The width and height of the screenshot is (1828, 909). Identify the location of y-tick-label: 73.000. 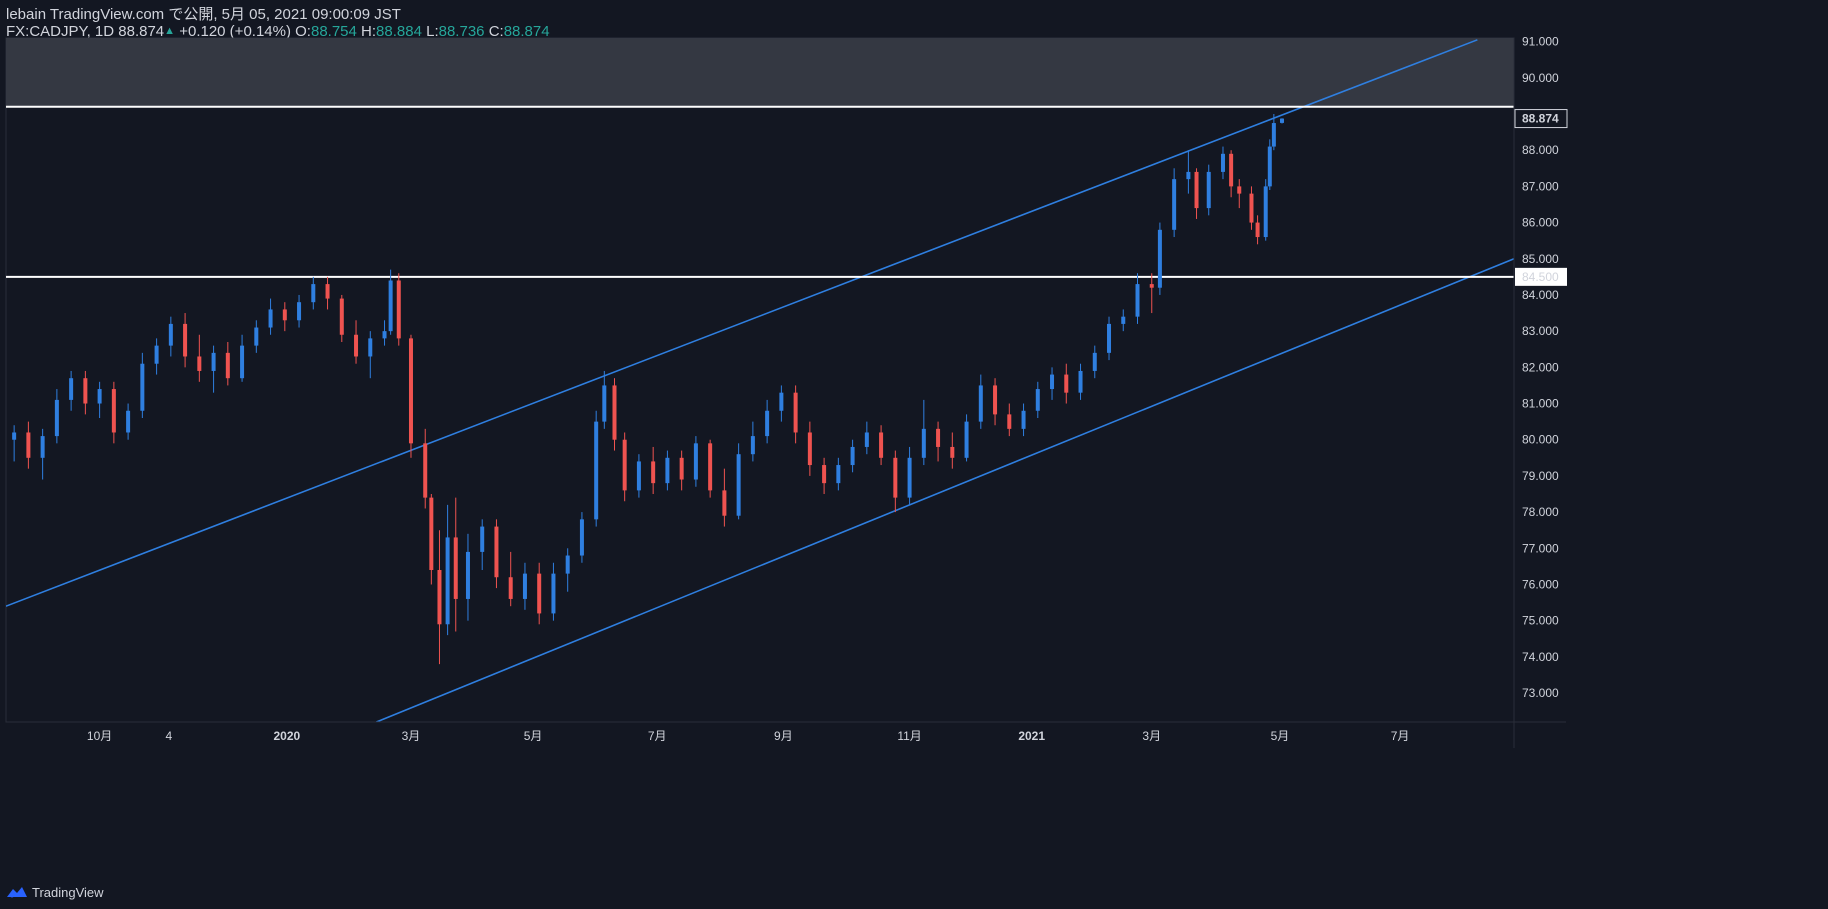
(1540, 693).